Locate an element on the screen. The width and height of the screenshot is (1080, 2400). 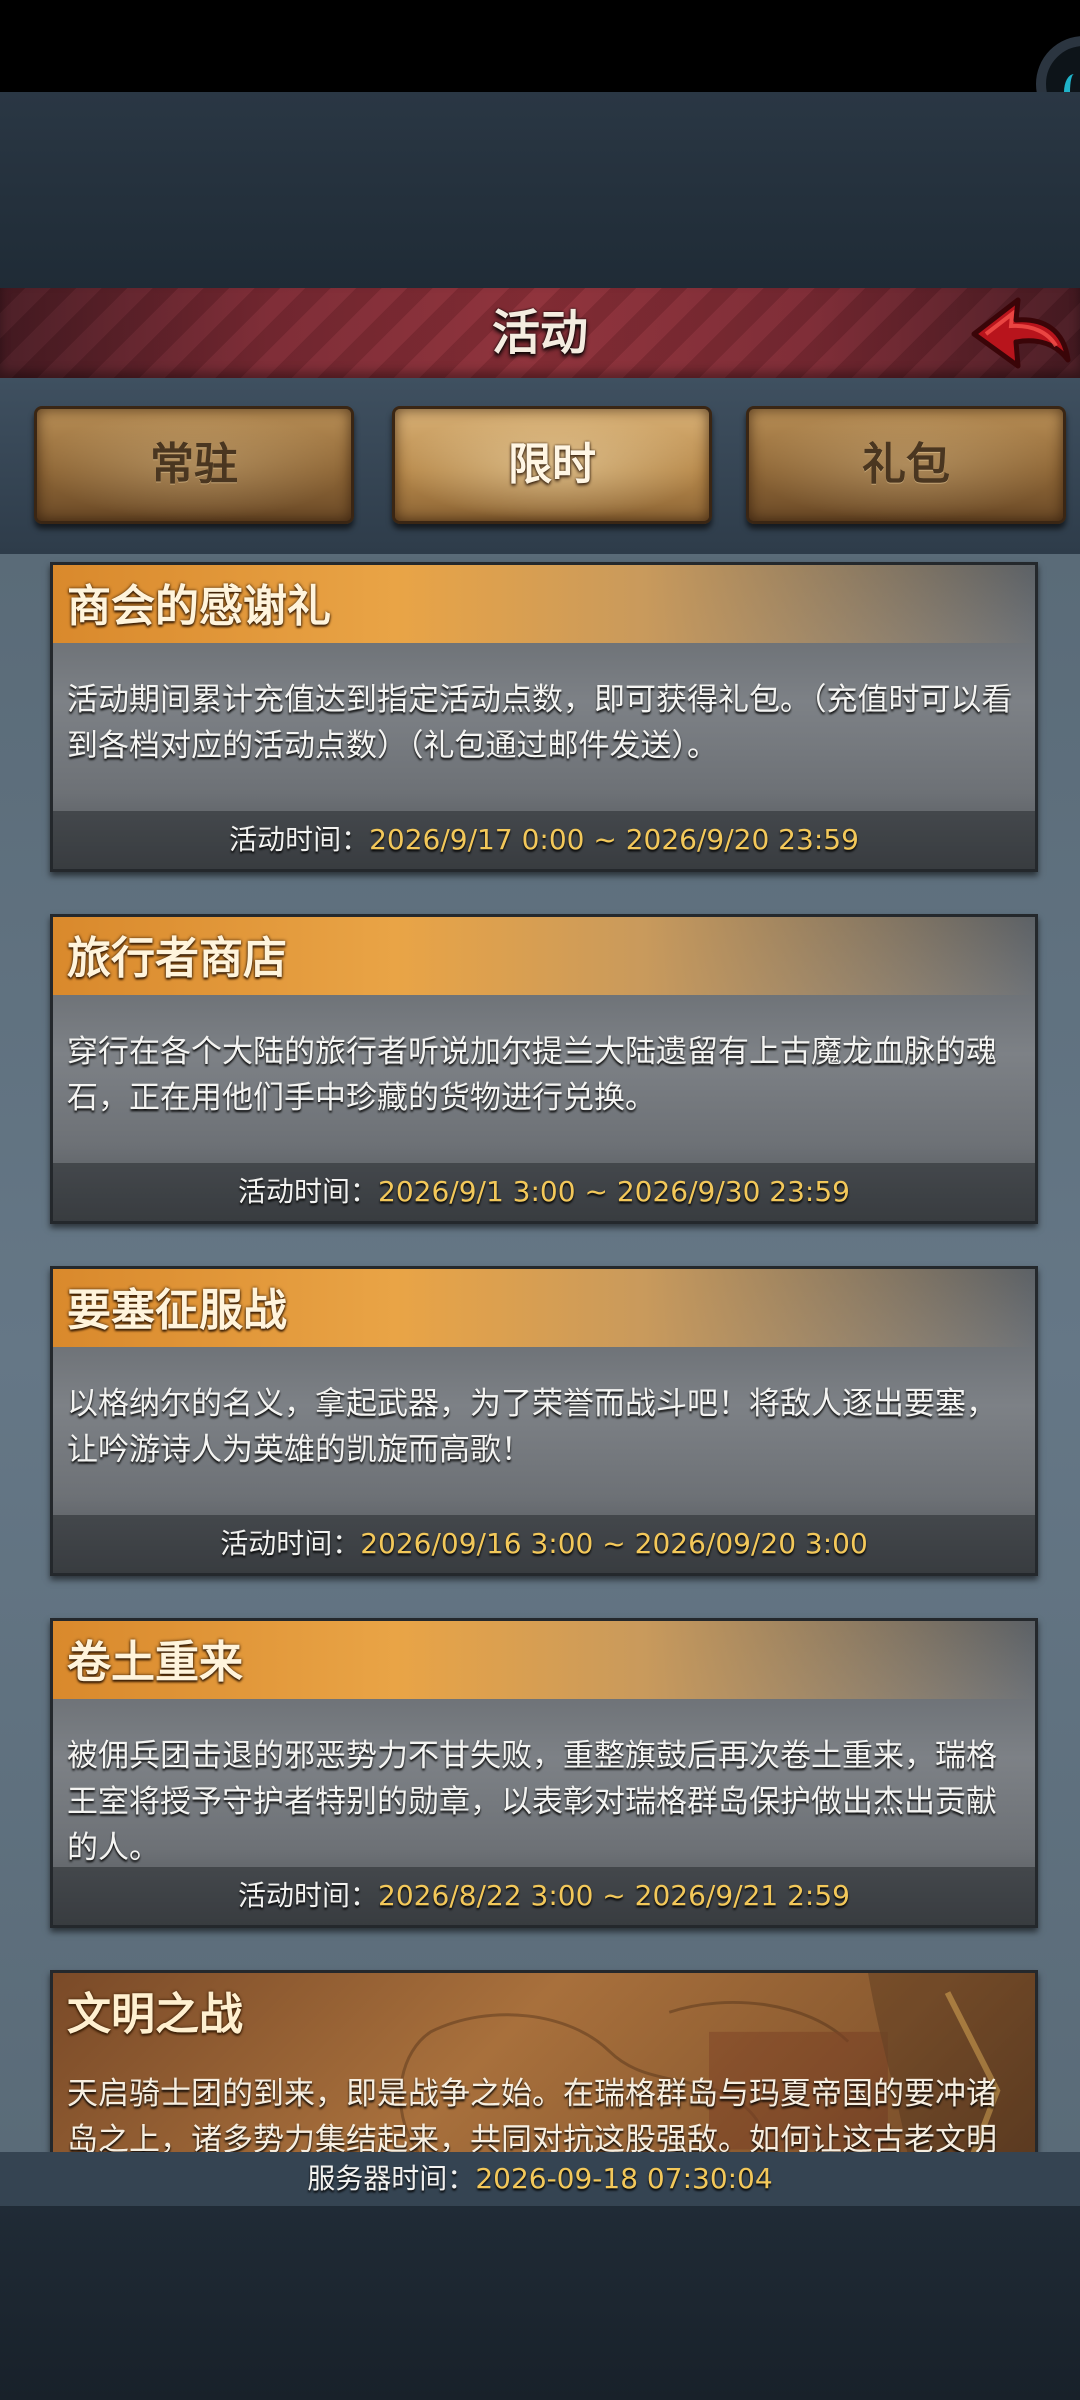
event-time-value: 2026/09/16 3:00 ~ 2026/09/20 3:00 is located at coordinates (614, 1543).